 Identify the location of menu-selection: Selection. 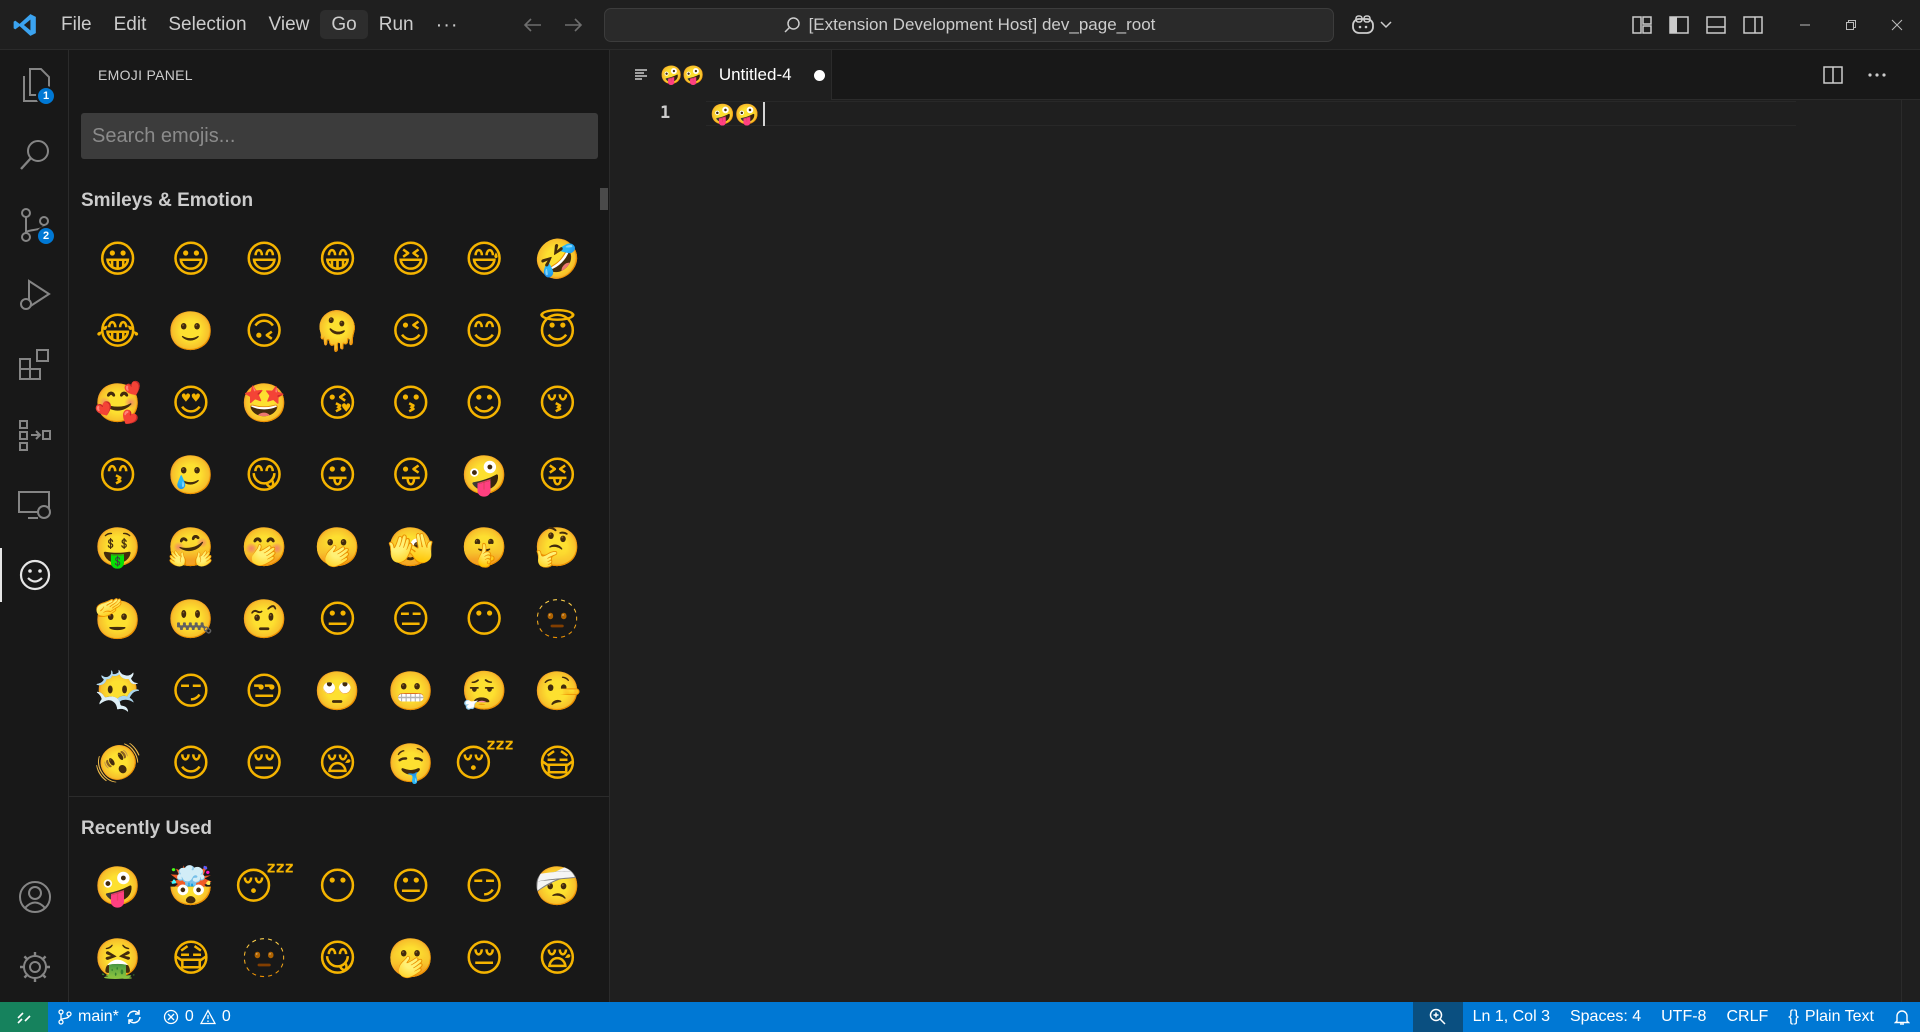
(207, 24).